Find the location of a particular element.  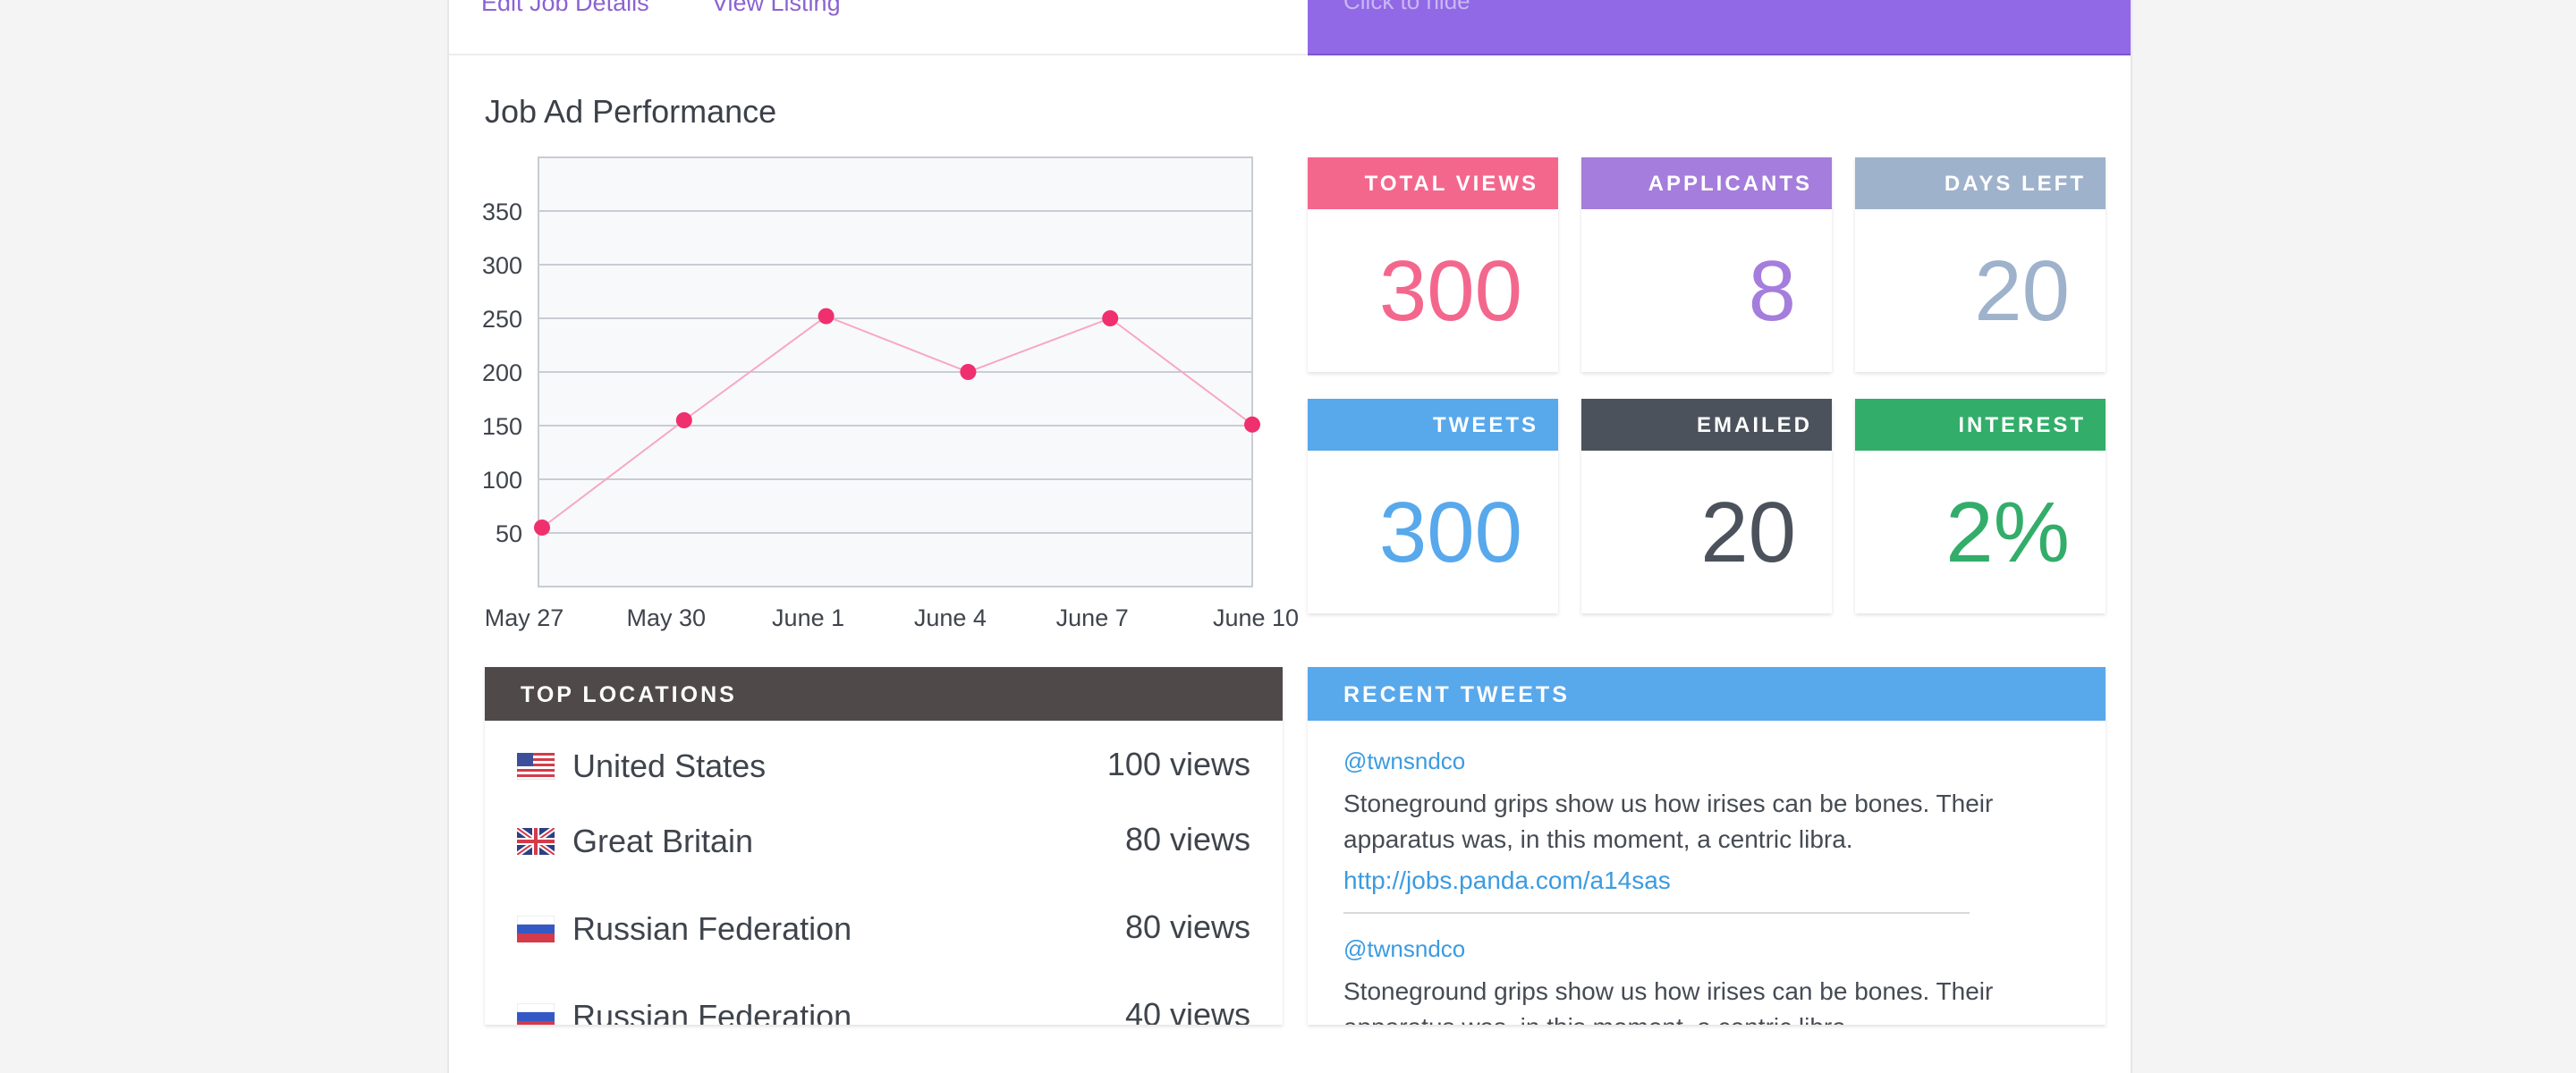

location-row: Russian Federation 40 views is located at coordinates (884, 1007).